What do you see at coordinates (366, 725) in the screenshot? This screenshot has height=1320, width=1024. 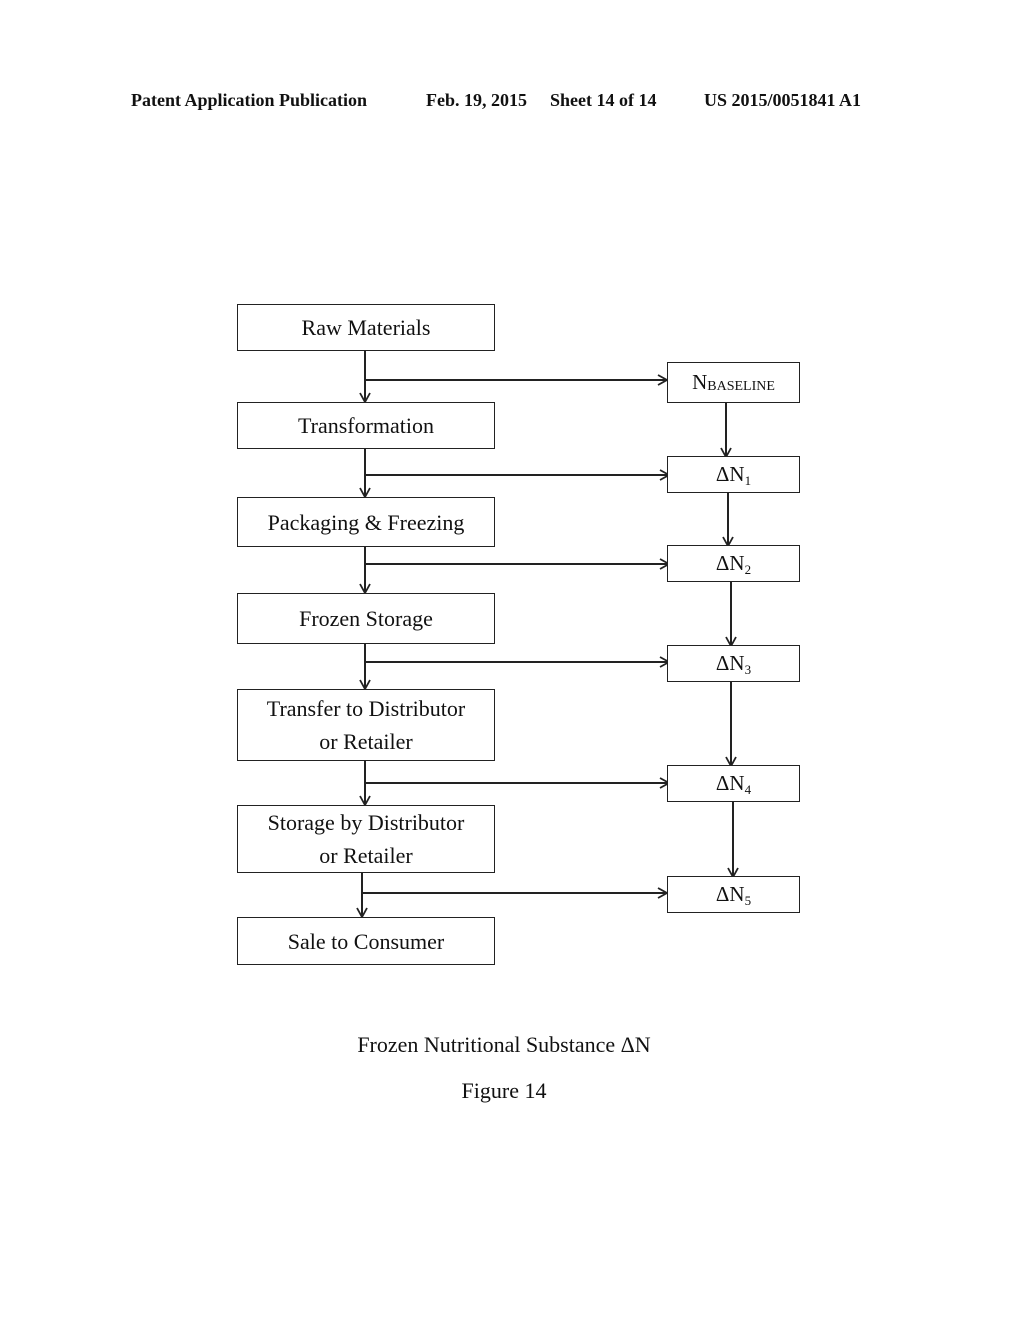 I see `step-transfer-distributor: Transfer to Distributor or Retailer` at bounding box center [366, 725].